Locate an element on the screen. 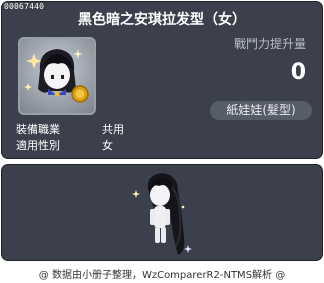  combat-power-value: 0 is located at coordinates (298, 72).